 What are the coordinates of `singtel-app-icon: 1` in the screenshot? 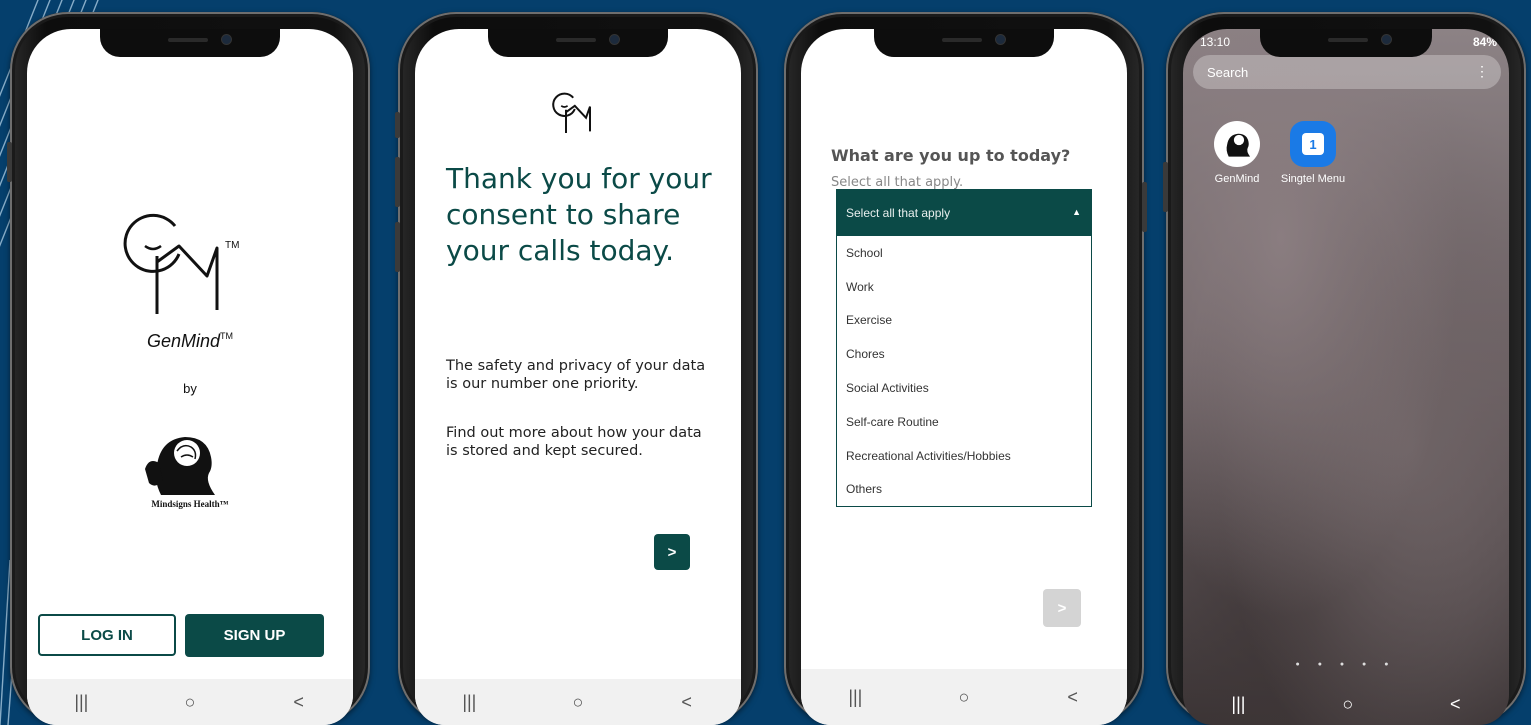 It's located at (1313, 144).